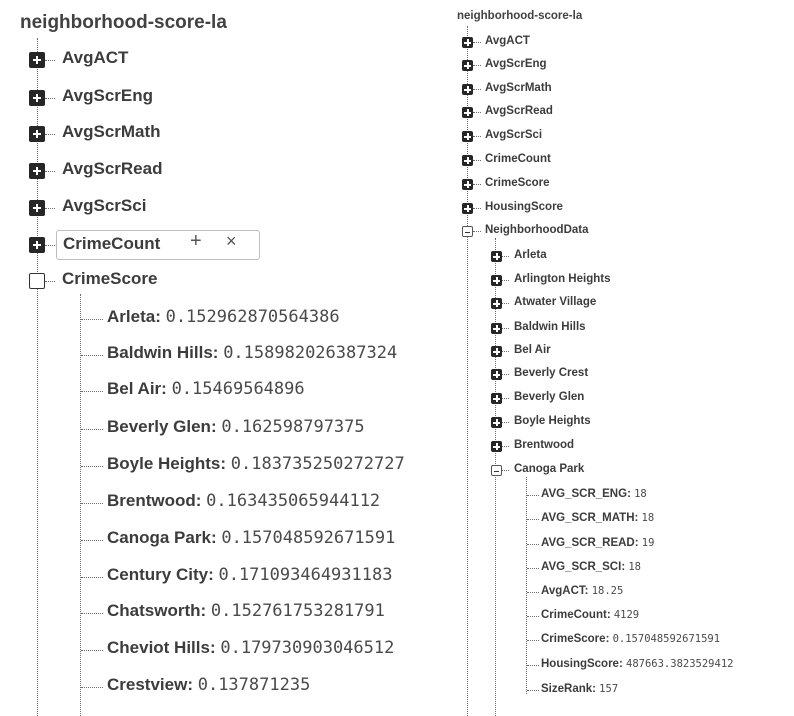 This screenshot has width=794, height=716. Describe the element at coordinates (549, 469) in the screenshot. I see `node-label: Canoga Park` at that location.